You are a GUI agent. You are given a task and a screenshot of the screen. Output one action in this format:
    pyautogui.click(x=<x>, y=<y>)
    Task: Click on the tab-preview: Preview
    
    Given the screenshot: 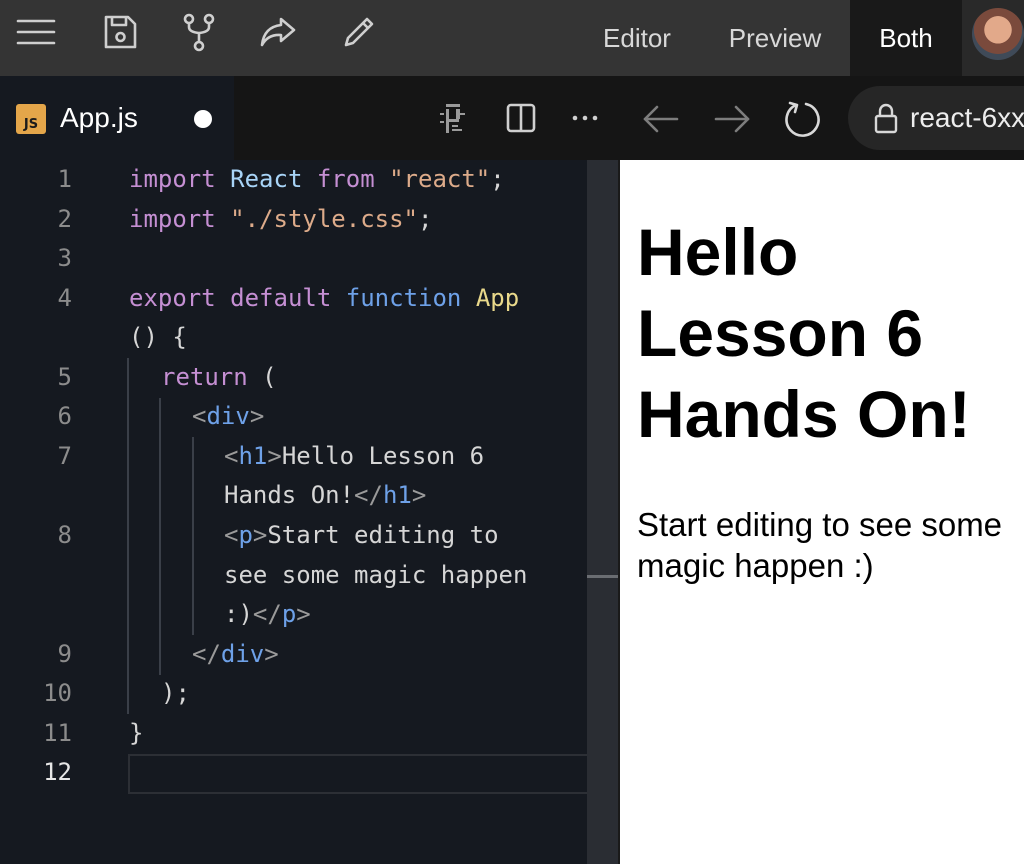 What is the action you would take?
    pyautogui.click(x=775, y=38)
    